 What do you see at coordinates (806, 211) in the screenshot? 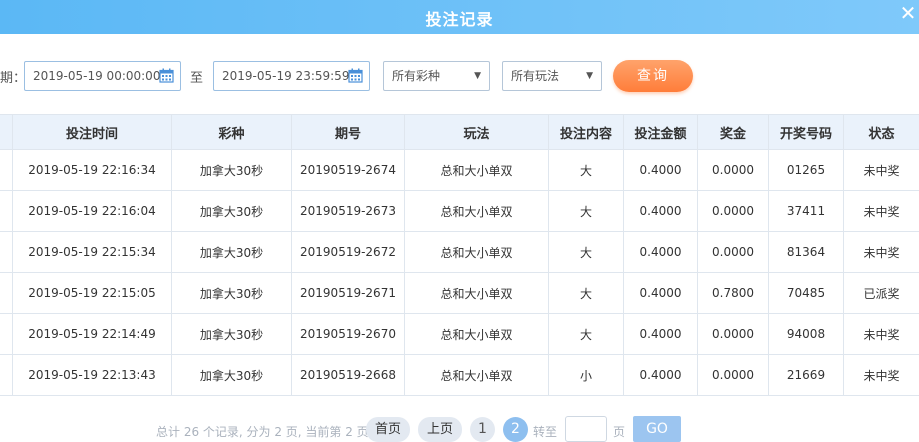
I see `cell-draw-number: 37411` at bounding box center [806, 211].